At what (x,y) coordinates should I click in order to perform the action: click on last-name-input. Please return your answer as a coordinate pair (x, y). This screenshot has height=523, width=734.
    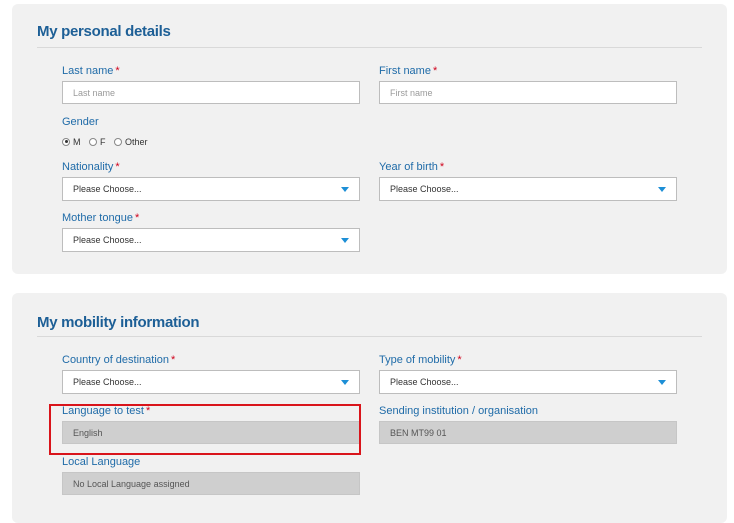
    Looking at the image, I should click on (211, 92).